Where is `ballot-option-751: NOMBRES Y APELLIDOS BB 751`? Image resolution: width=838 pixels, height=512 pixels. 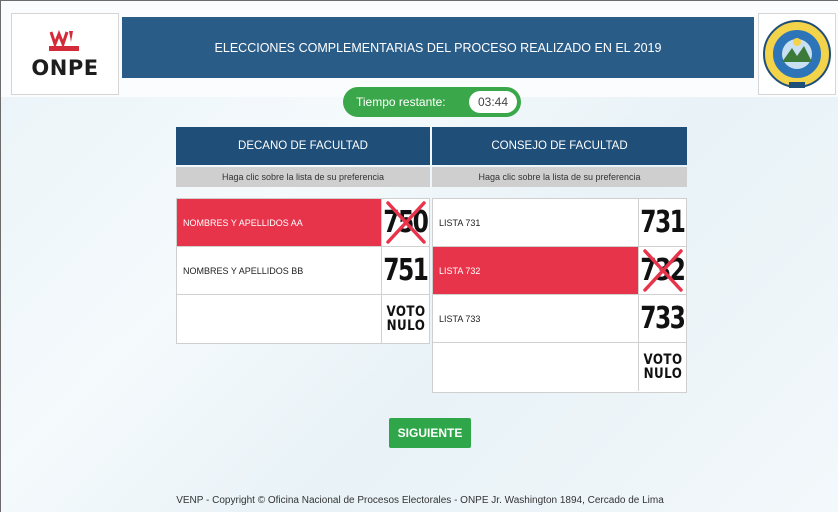 ballot-option-751: NOMBRES Y APELLIDOS BB 751 is located at coordinates (303, 271).